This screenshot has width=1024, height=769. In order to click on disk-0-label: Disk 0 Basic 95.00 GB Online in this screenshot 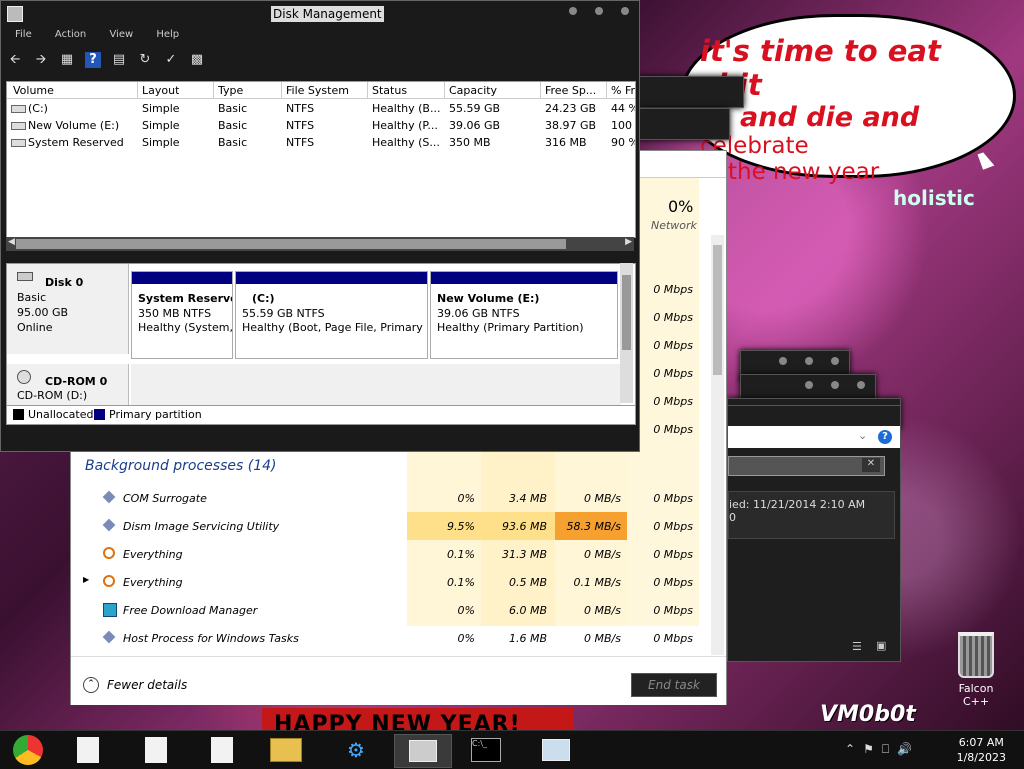, I will do `click(68, 309)`.